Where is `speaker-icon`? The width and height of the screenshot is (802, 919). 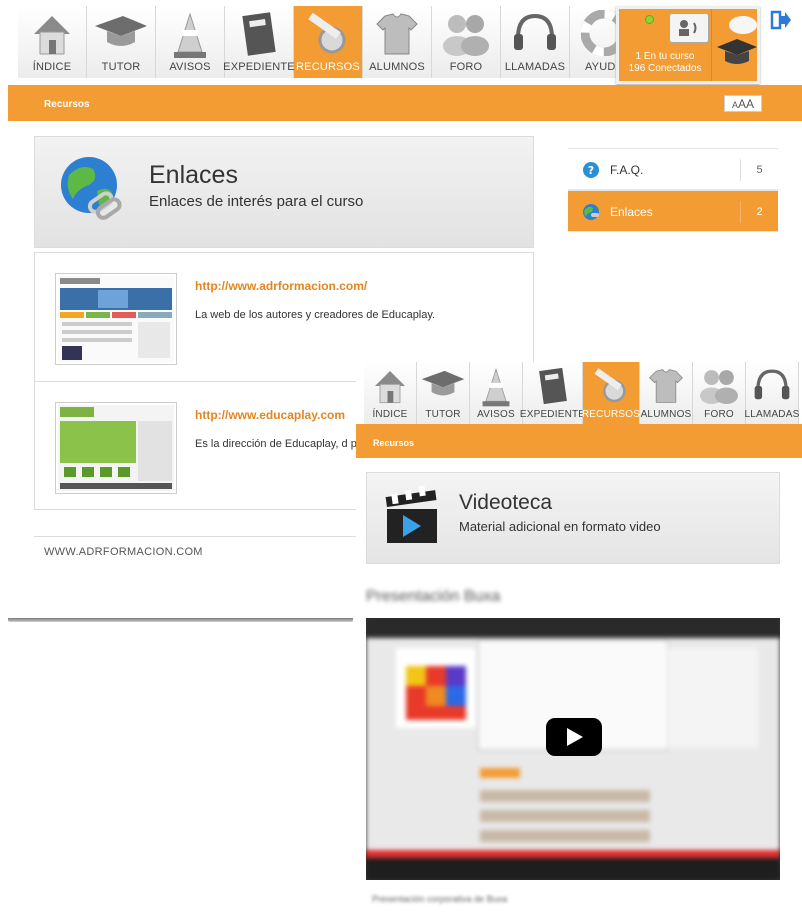
speaker-icon is located at coordinates (688, 28).